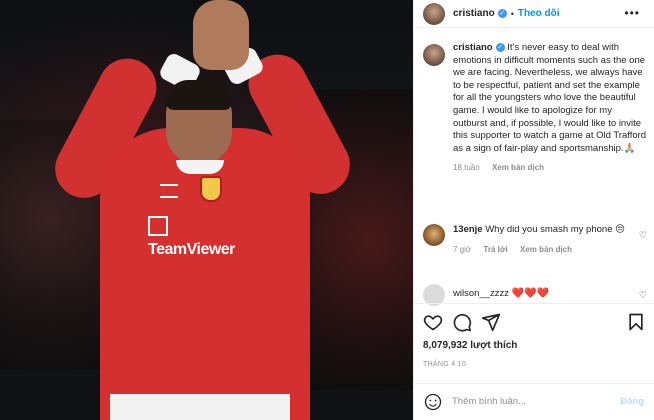 Image resolution: width=654 pixels, height=420 pixels. I want to click on player-shorts, so click(200, 407).